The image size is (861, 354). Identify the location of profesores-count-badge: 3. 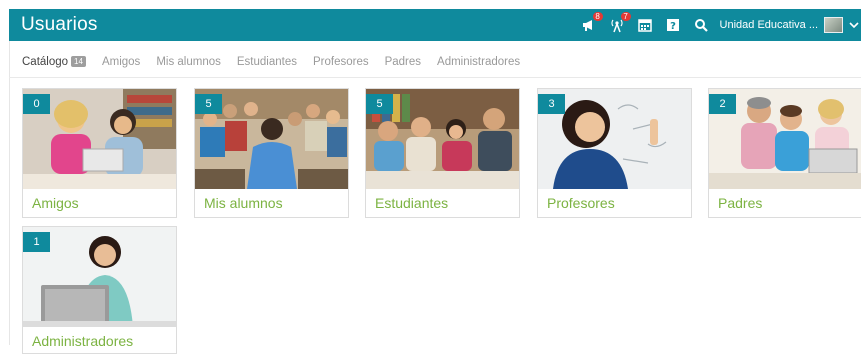
(551, 104).